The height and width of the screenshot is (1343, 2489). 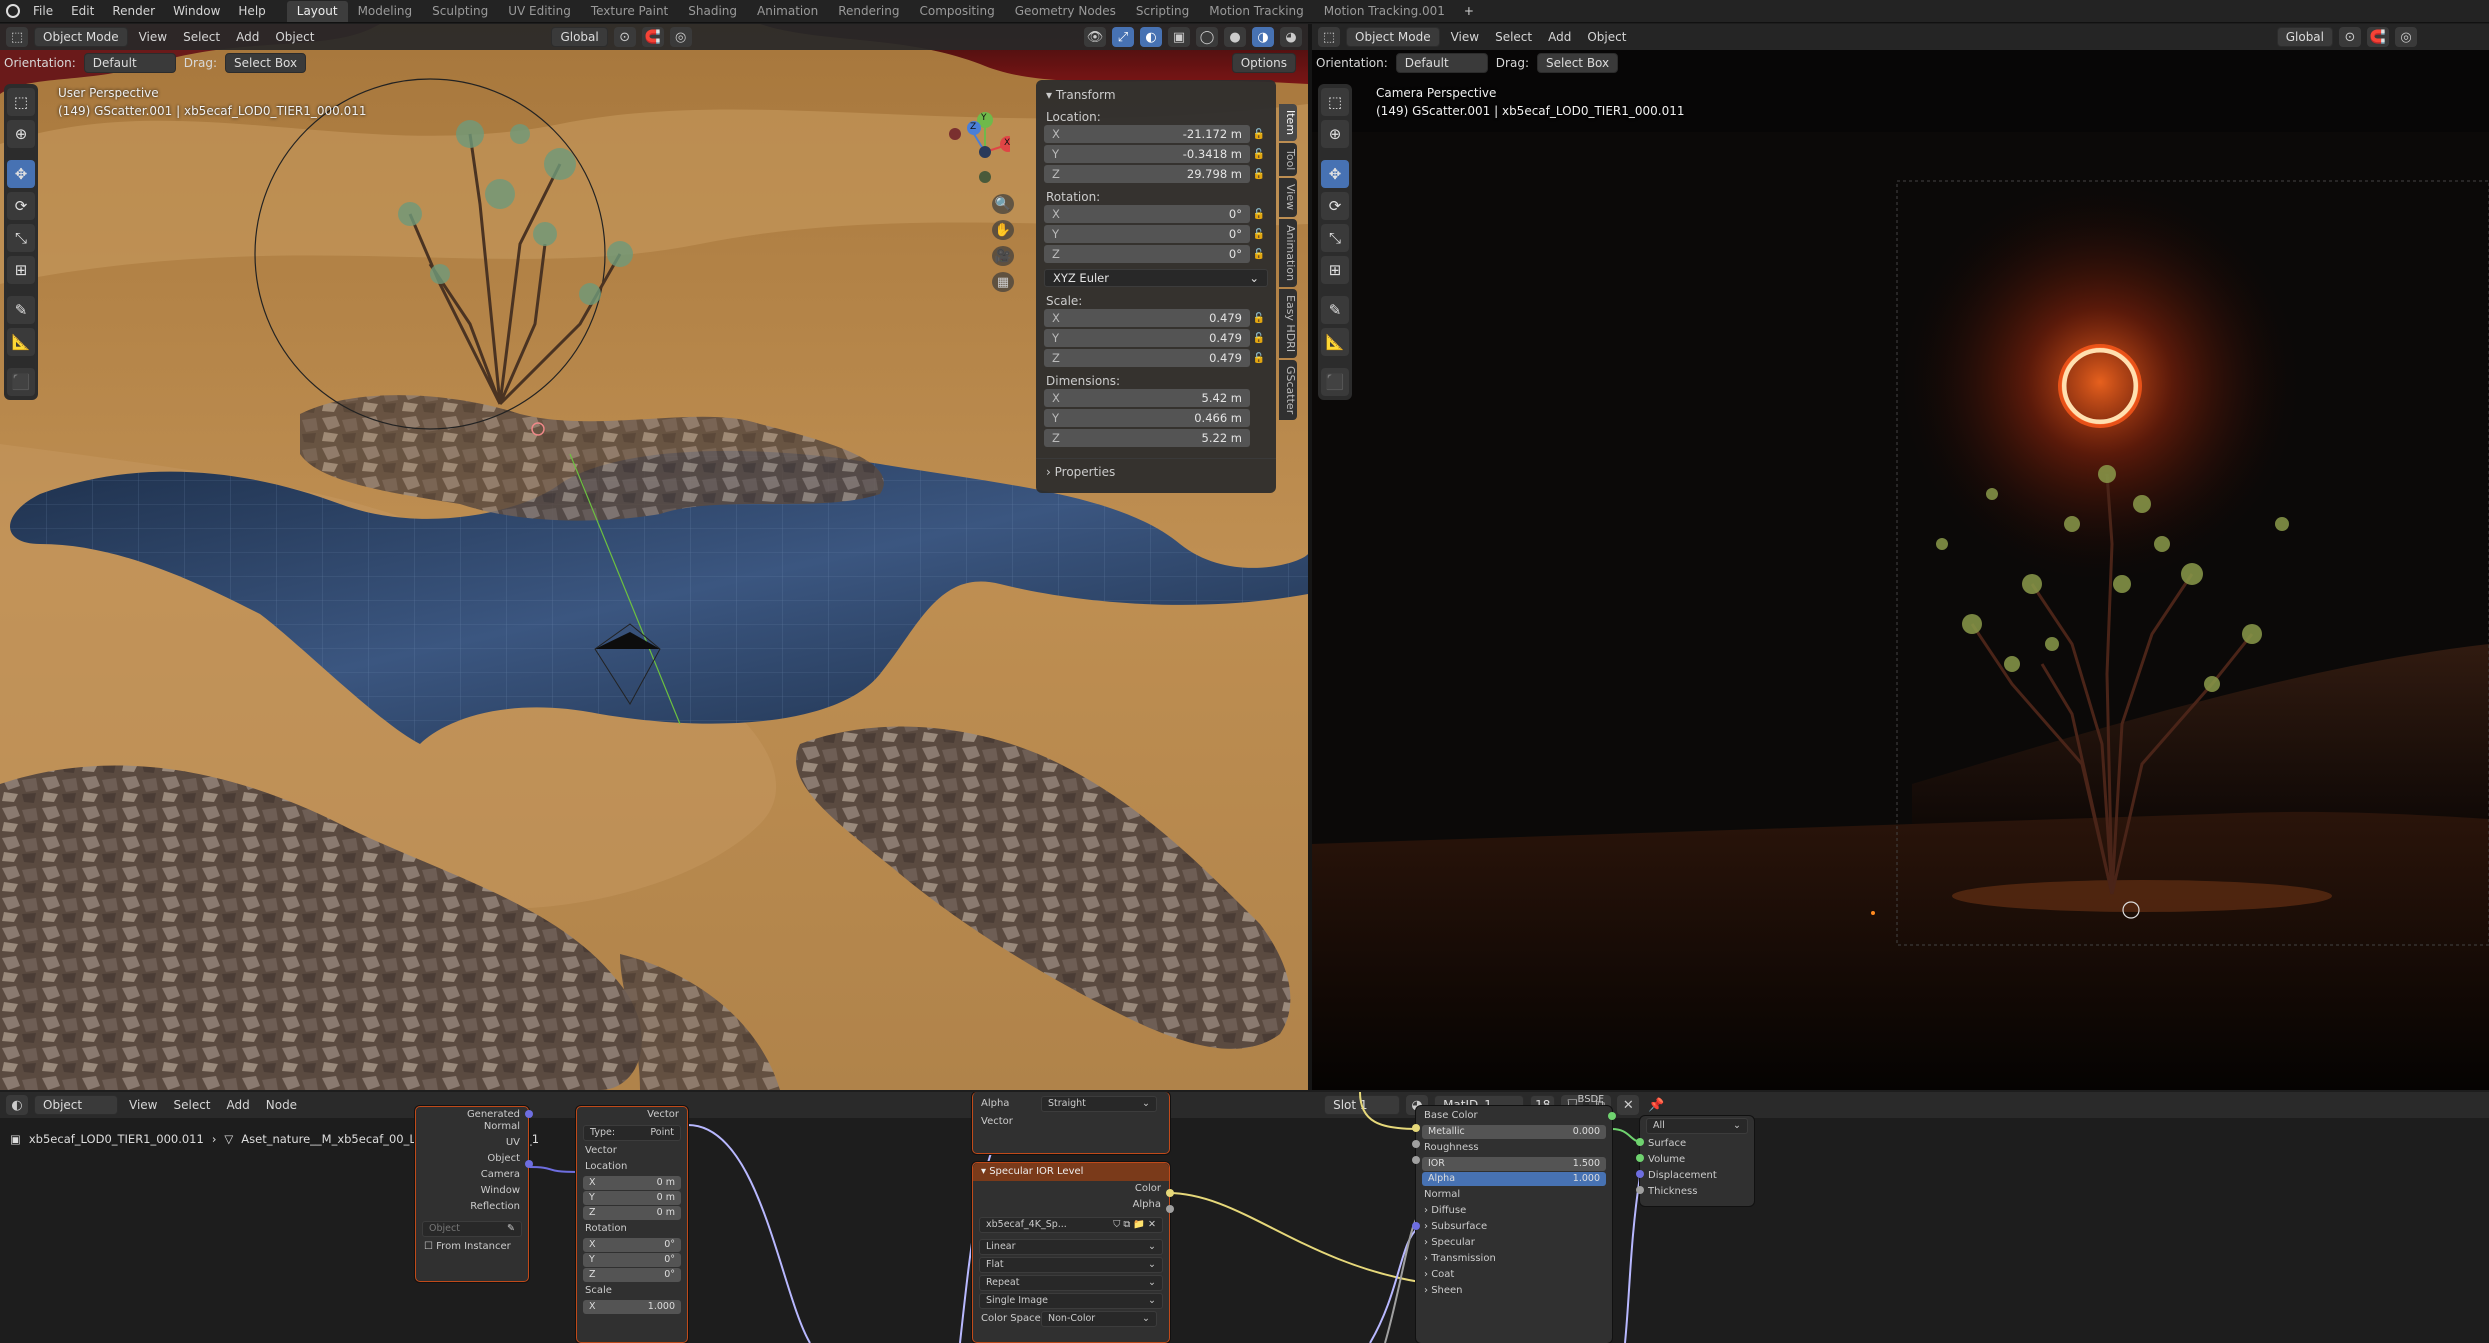 I want to click on socket-thickness, so click(x=1640, y=1190).